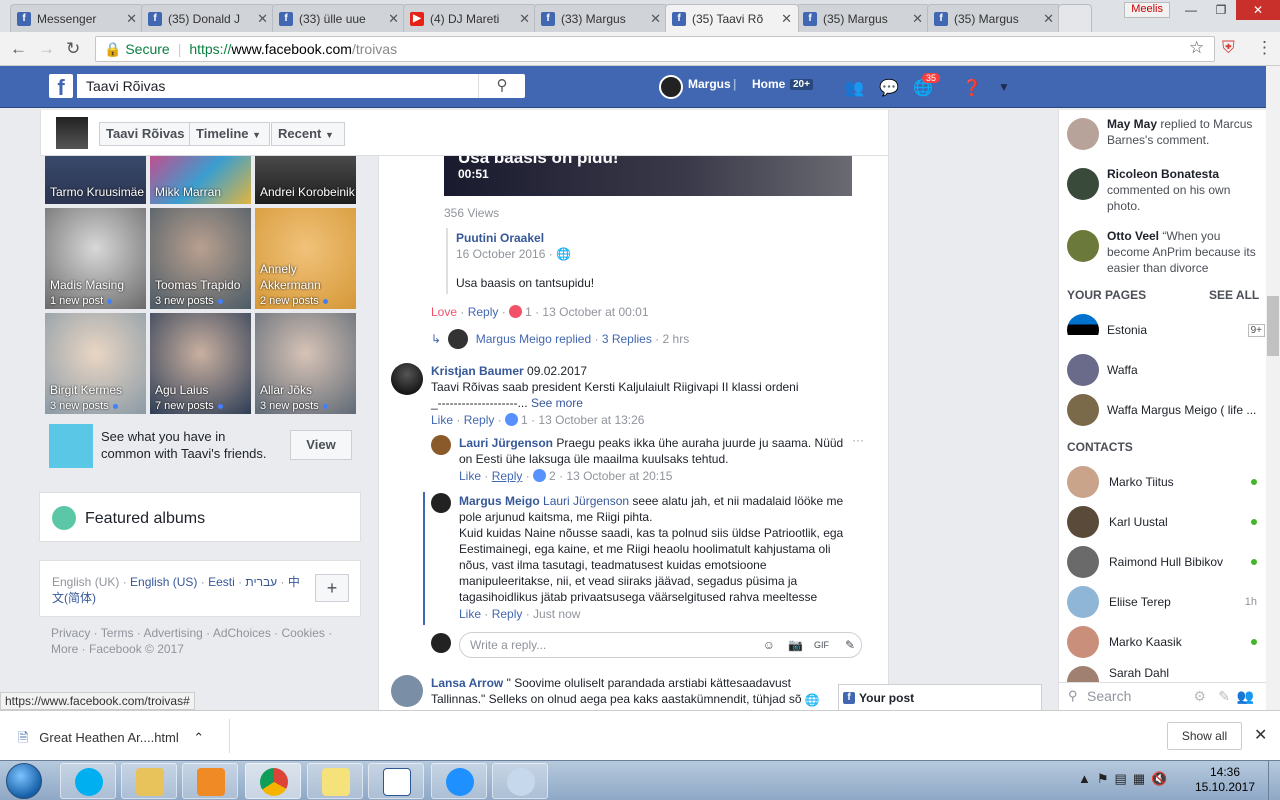  Describe the element at coordinates (61, 87) in the screenshot. I see `facebook-logo-icon: f` at that location.